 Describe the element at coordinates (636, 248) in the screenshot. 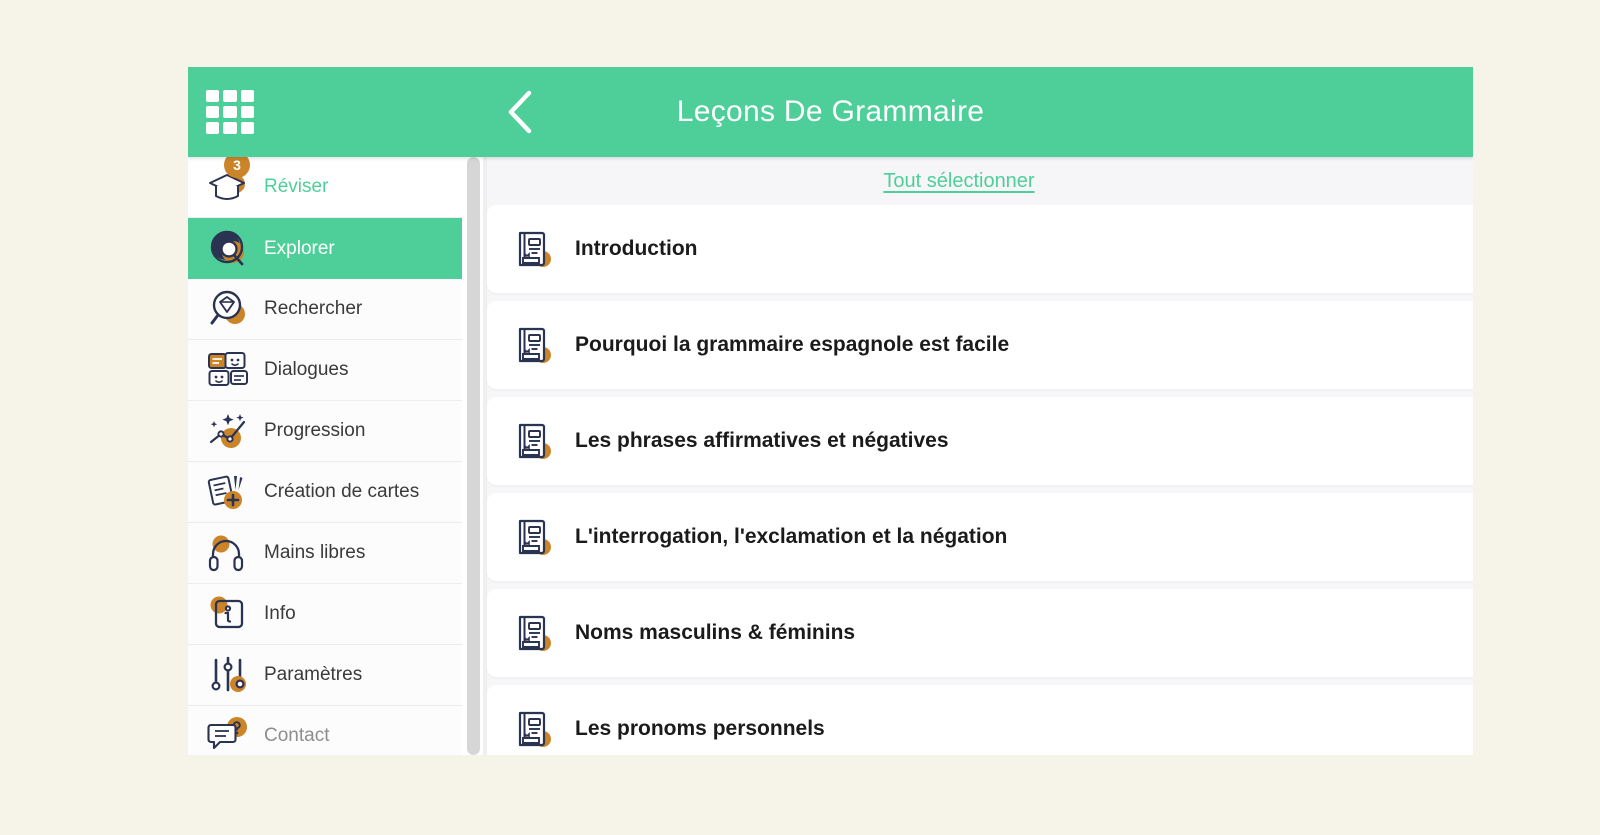

I see `lesson-title: Introduction` at that location.